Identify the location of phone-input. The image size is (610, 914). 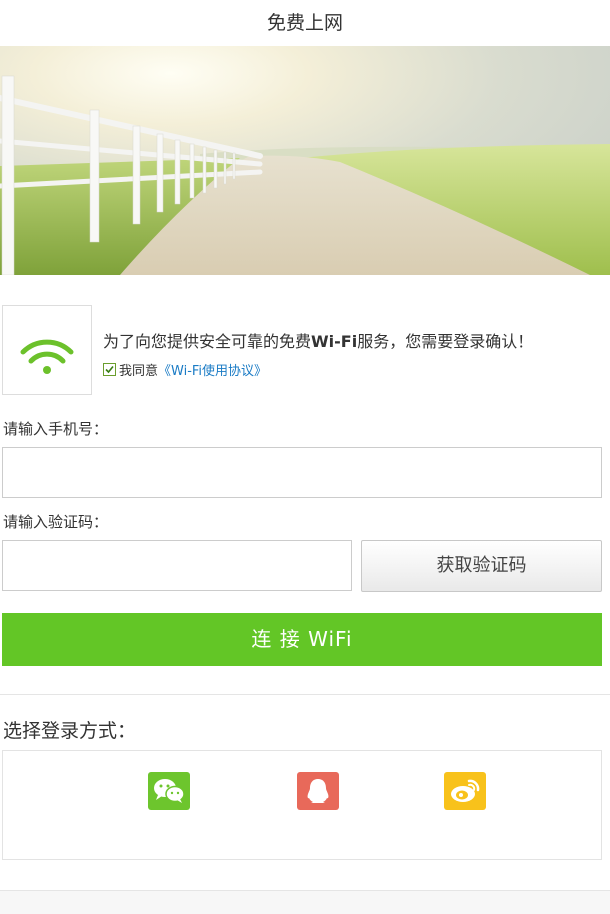
(302, 472).